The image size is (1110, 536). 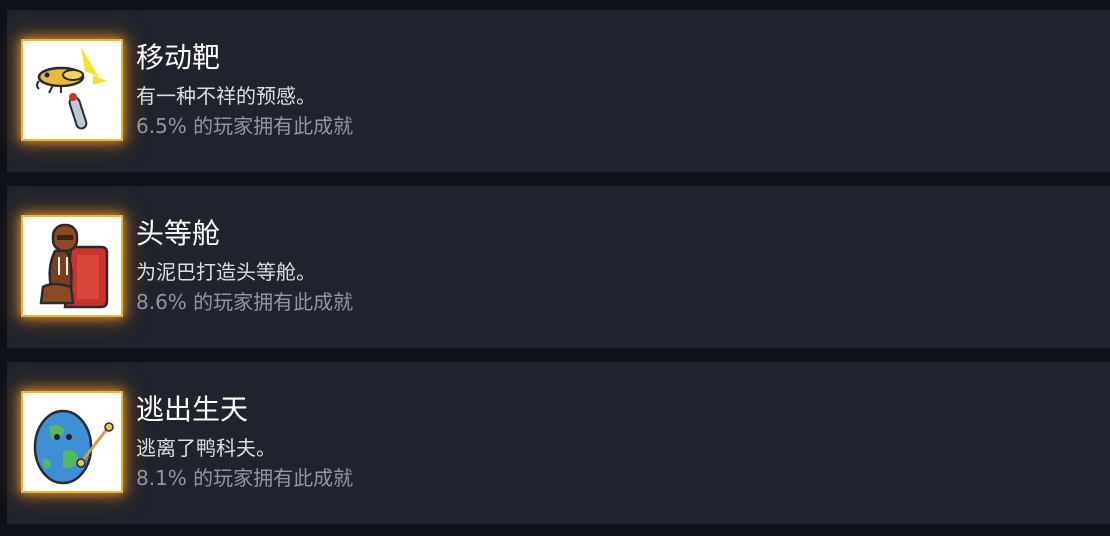 I want to click on achievement-title: 逃出生天, so click(x=192, y=409).